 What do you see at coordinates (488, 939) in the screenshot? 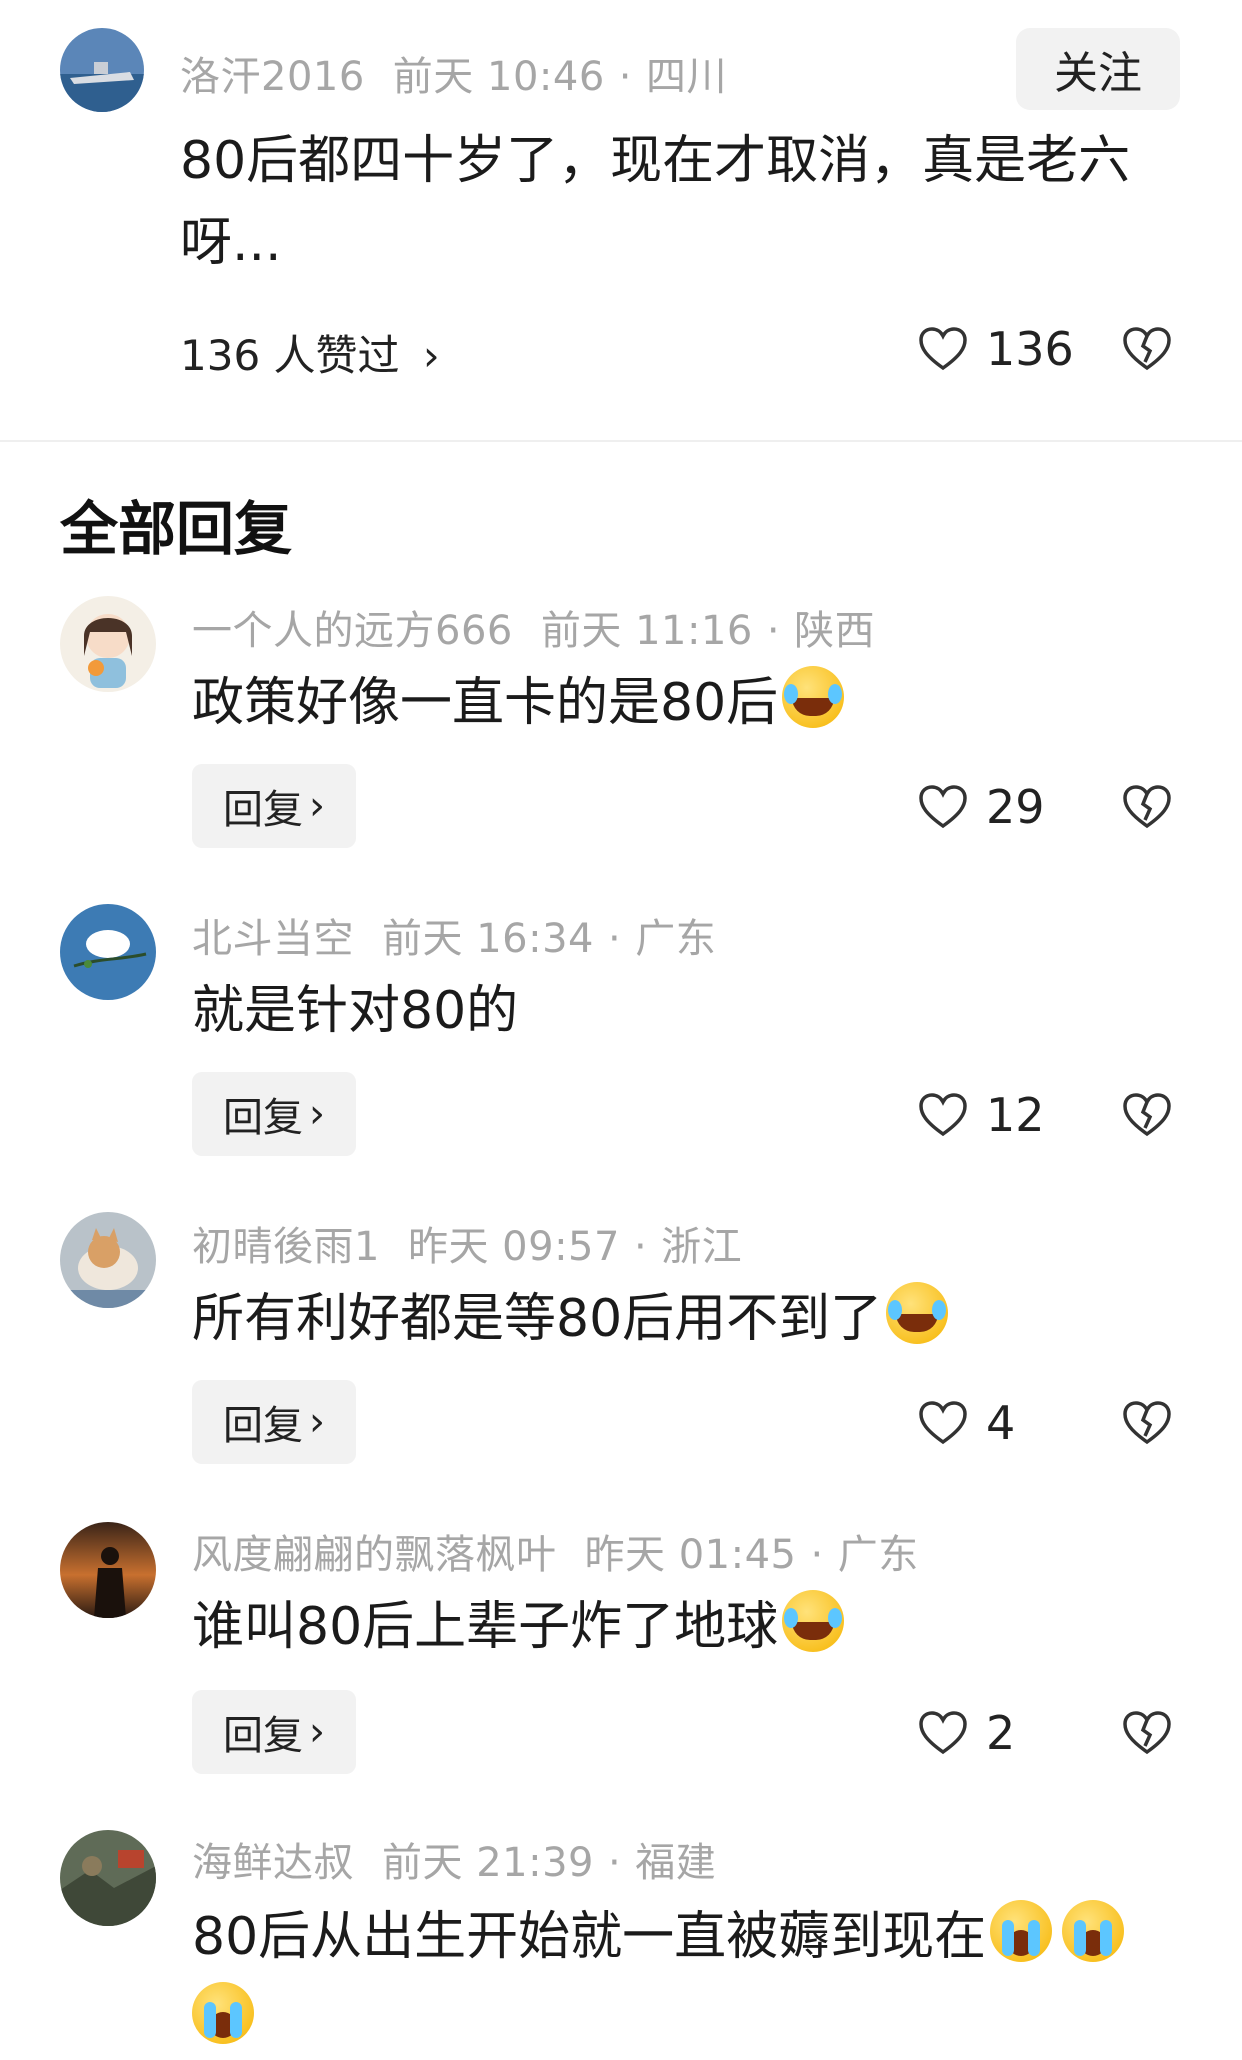
I see `timestamp: 前天 16:34` at bounding box center [488, 939].